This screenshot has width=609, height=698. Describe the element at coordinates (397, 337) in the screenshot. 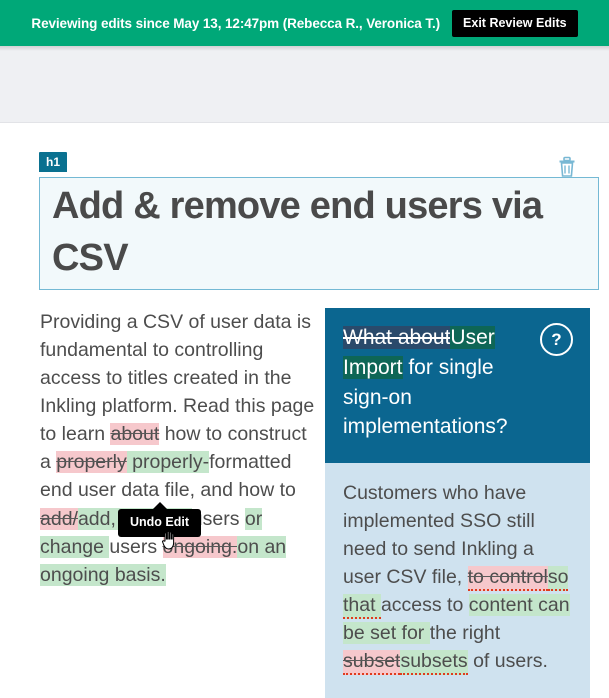

I see `deleted-text: What about` at that location.